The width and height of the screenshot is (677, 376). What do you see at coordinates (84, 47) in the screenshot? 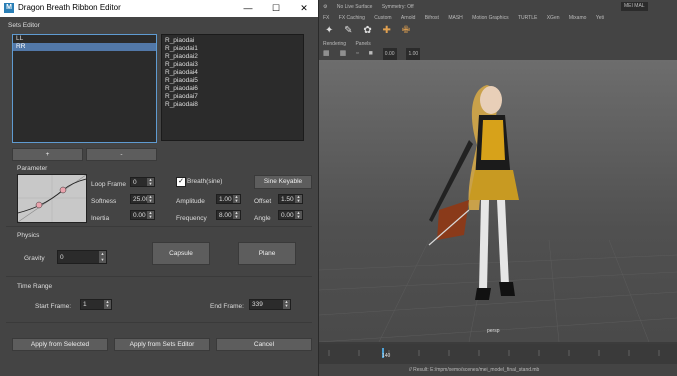
I see `list-item: RR` at bounding box center [84, 47].